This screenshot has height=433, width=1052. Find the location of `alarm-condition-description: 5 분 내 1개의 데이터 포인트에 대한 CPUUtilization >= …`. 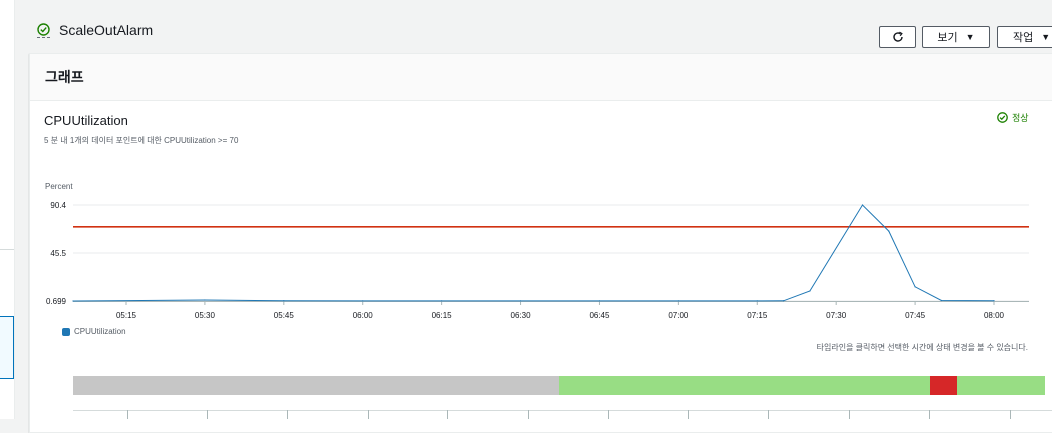

alarm-condition-description: 5 분 내 1개의 데이터 포인트에 대한 CPUUtilization >= … is located at coordinates (141, 140).